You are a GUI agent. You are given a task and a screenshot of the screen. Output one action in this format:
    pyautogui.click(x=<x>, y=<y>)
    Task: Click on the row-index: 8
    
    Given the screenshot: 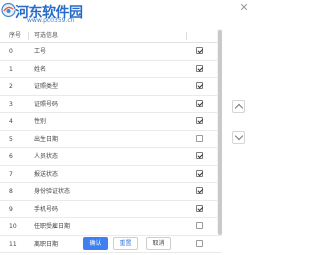 What is the action you would take?
    pyautogui.click(x=11, y=191)
    